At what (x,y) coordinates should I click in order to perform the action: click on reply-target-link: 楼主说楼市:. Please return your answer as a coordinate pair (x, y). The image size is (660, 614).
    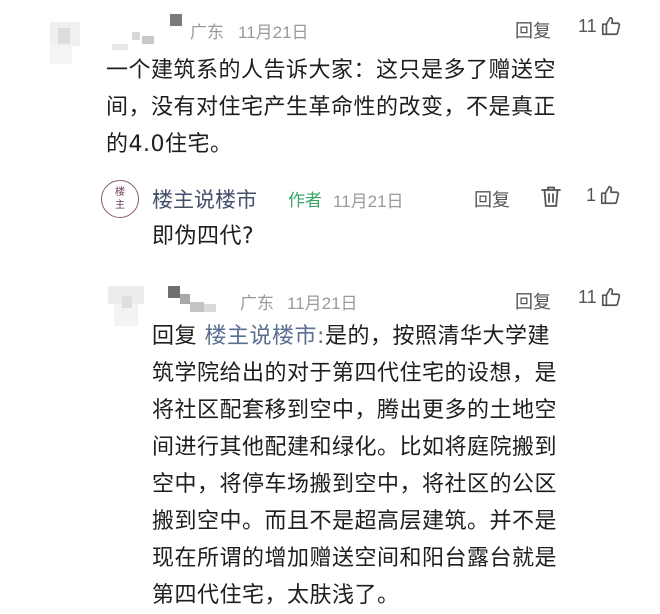
    Looking at the image, I should click on (265, 336).